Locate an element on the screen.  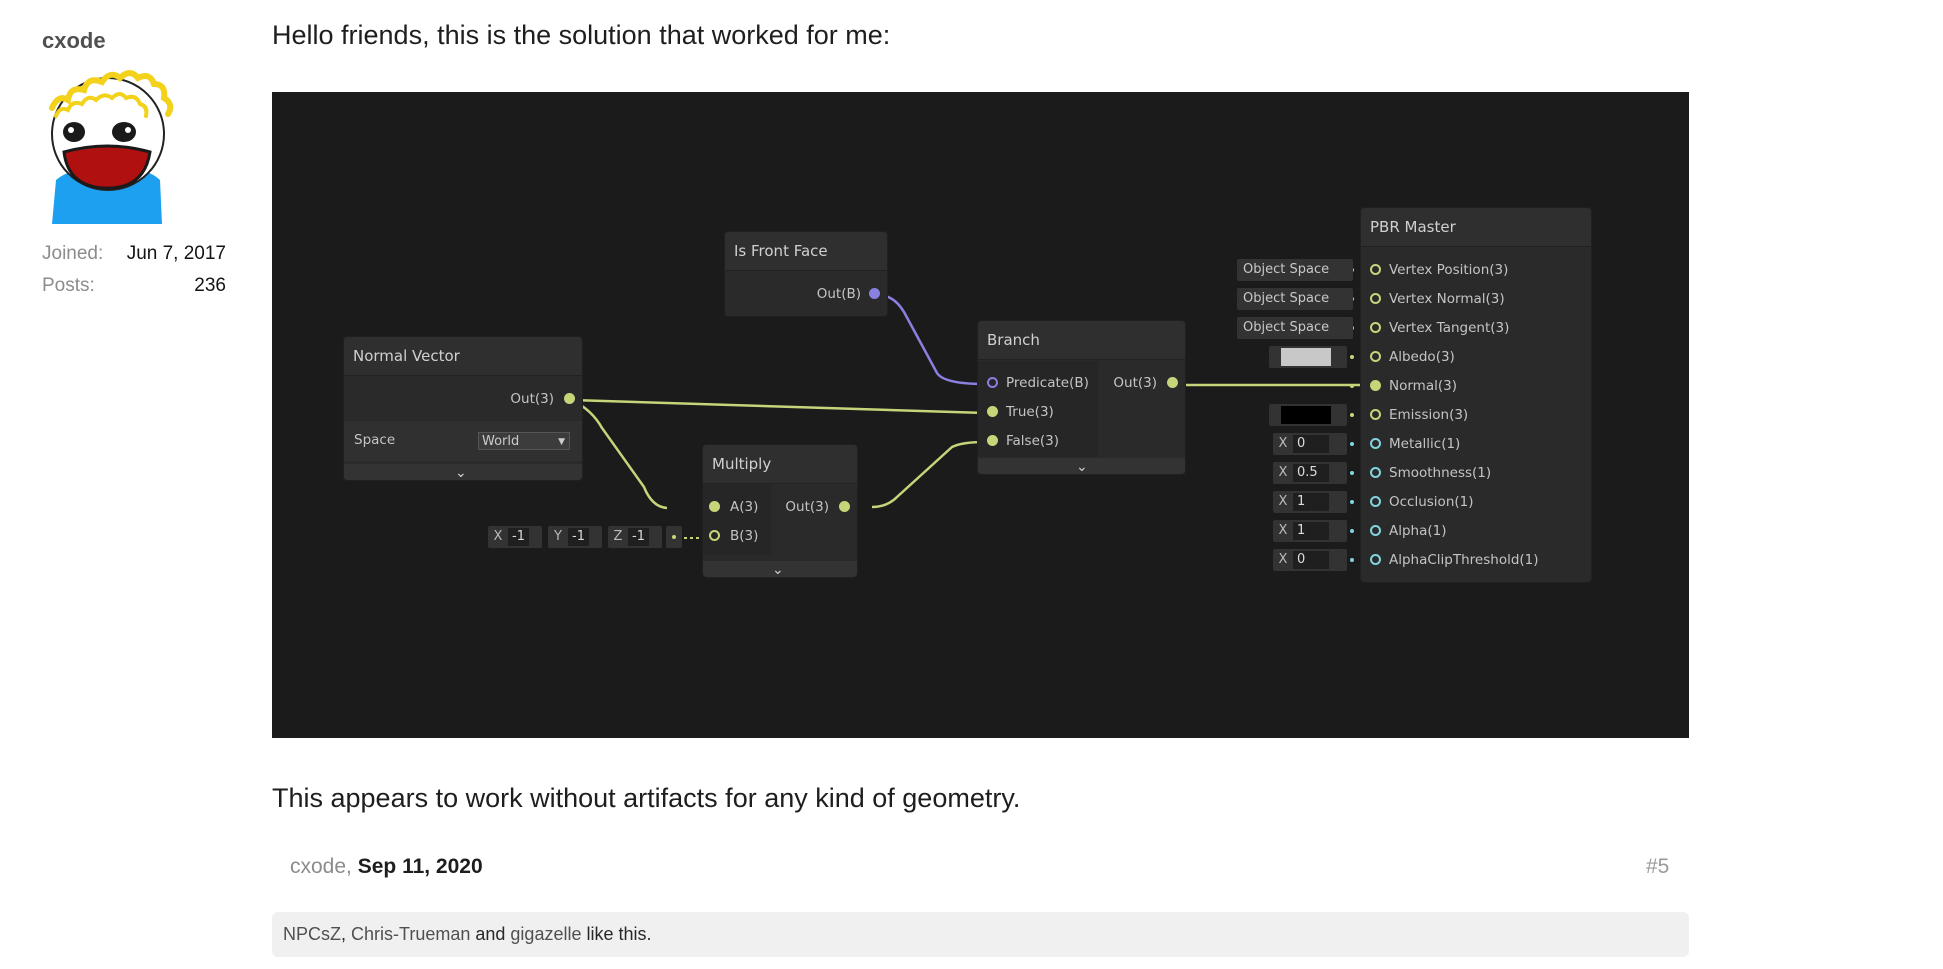
like-user-chris-trueman: Chris-Trueman is located at coordinates (410, 934).